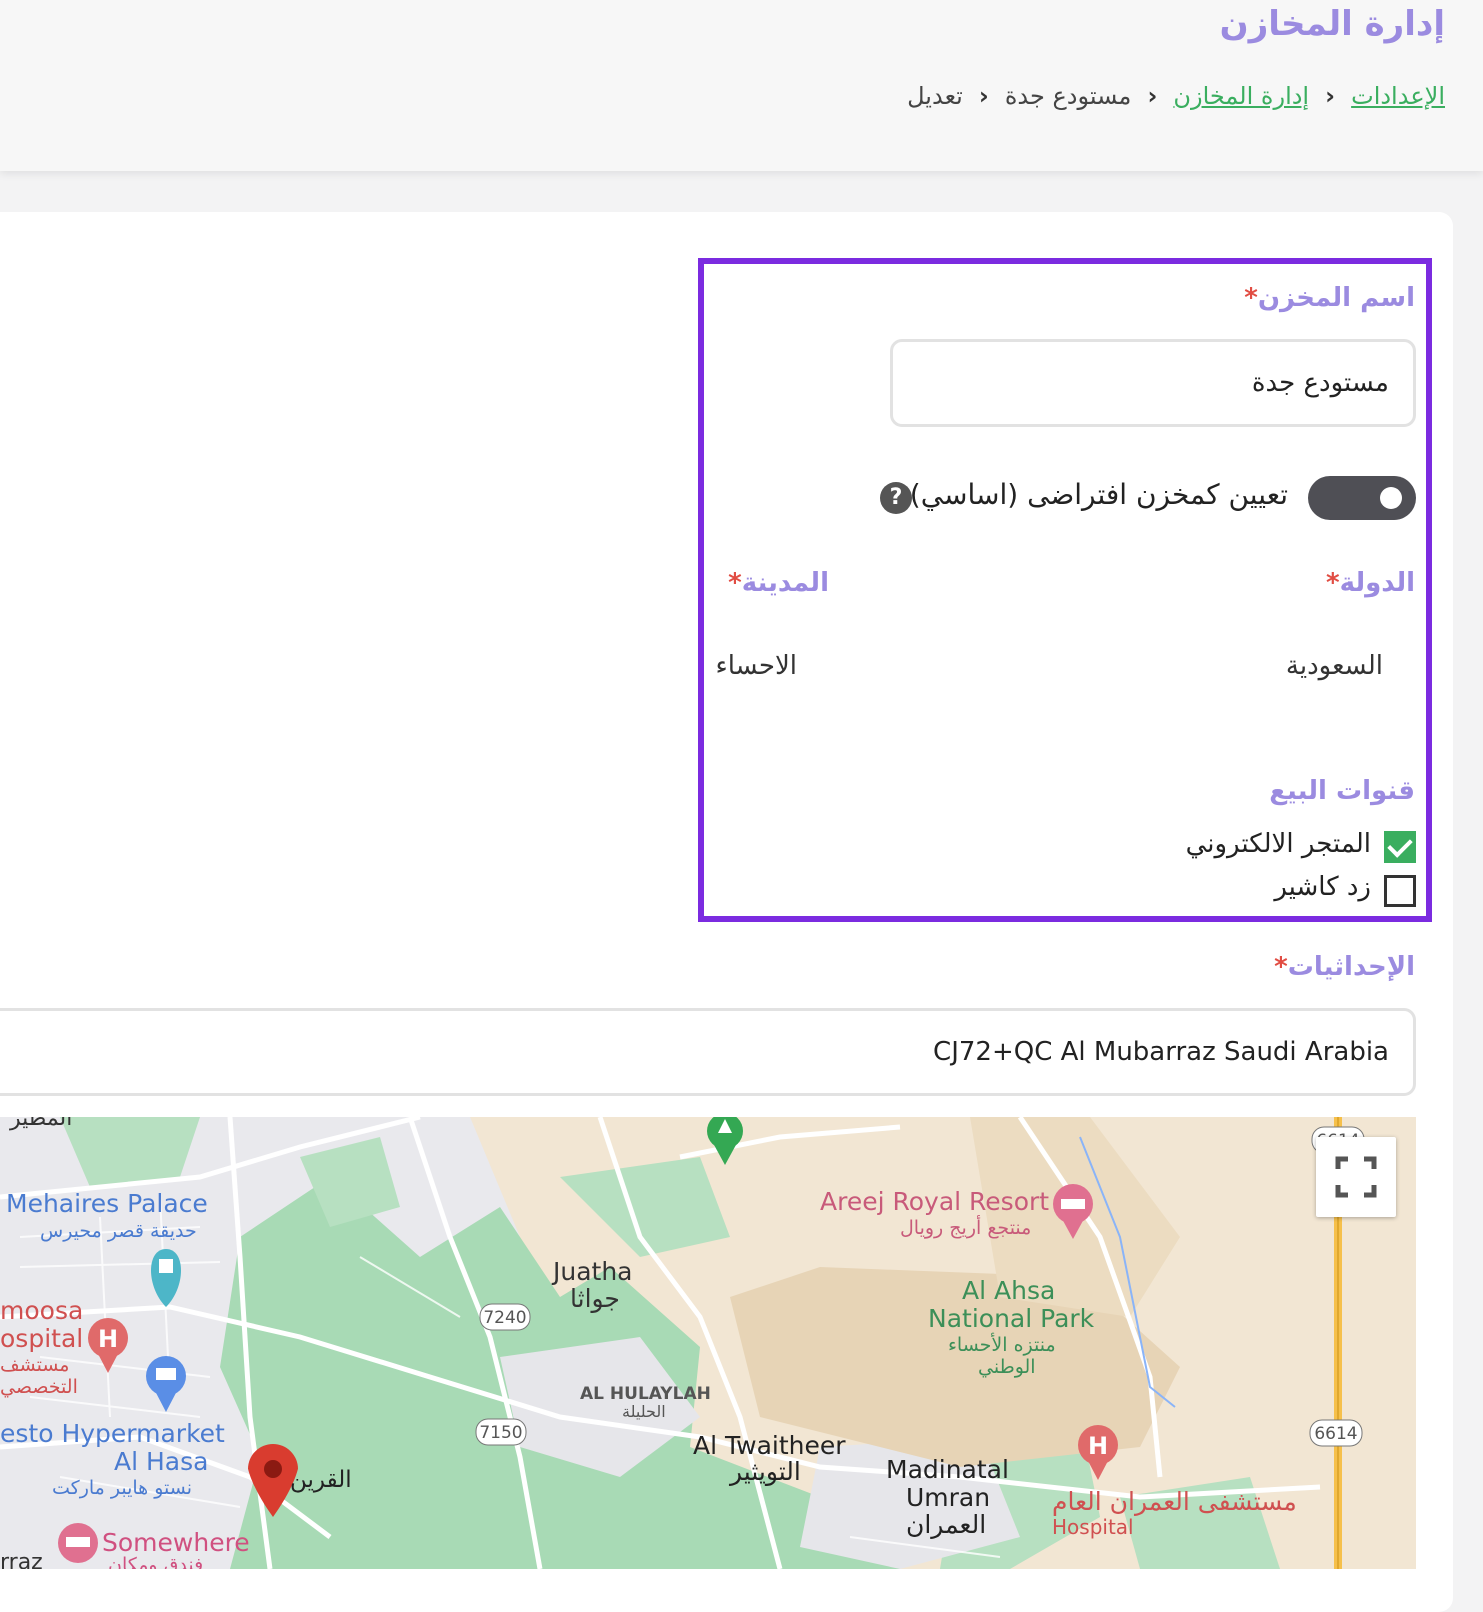  What do you see at coordinates (946, 1524) in the screenshot?
I see `map-label-umran-ar: العمران` at bounding box center [946, 1524].